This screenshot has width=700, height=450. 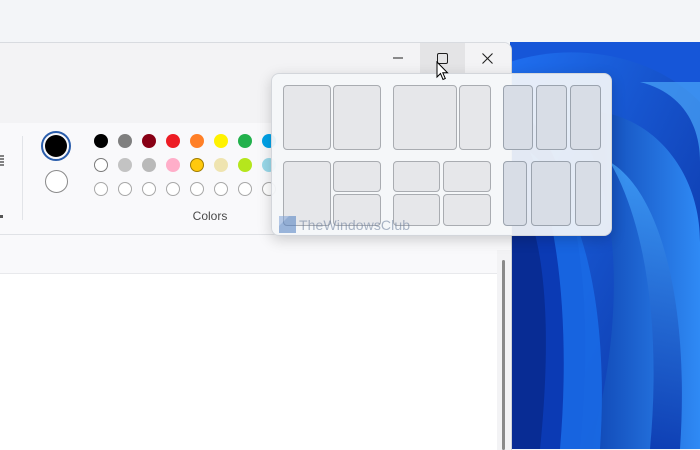 I want to click on primary-color-swatch, so click(x=56, y=146).